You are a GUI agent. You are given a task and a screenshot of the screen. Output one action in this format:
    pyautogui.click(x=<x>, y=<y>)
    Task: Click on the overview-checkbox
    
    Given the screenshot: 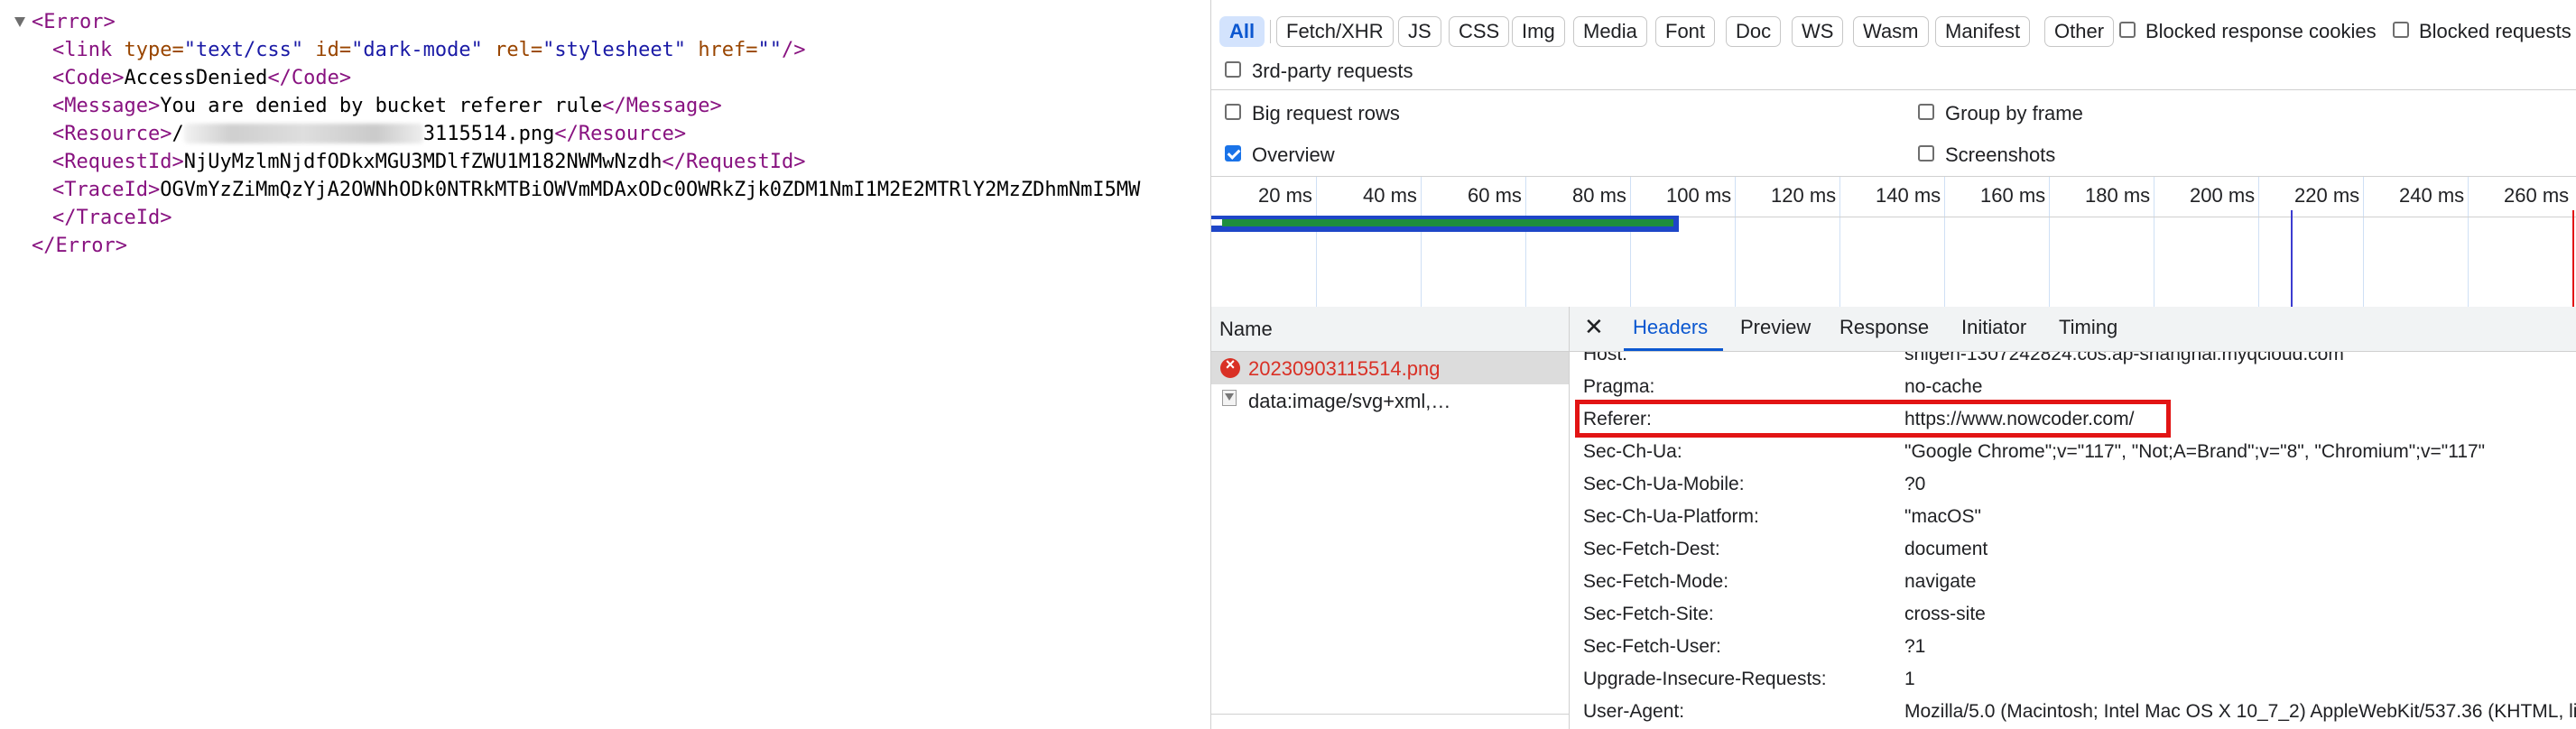 What is the action you would take?
    pyautogui.click(x=1233, y=153)
    